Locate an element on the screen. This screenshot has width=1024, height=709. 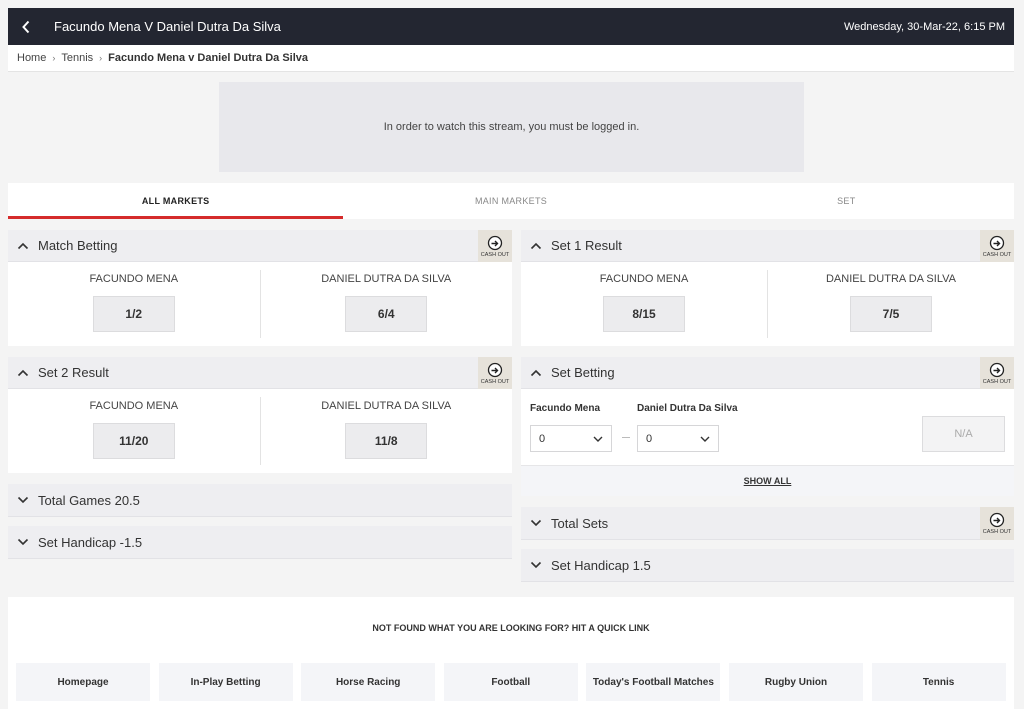
tab-all-markets: ALL MARKETS is located at coordinates (176, 201).